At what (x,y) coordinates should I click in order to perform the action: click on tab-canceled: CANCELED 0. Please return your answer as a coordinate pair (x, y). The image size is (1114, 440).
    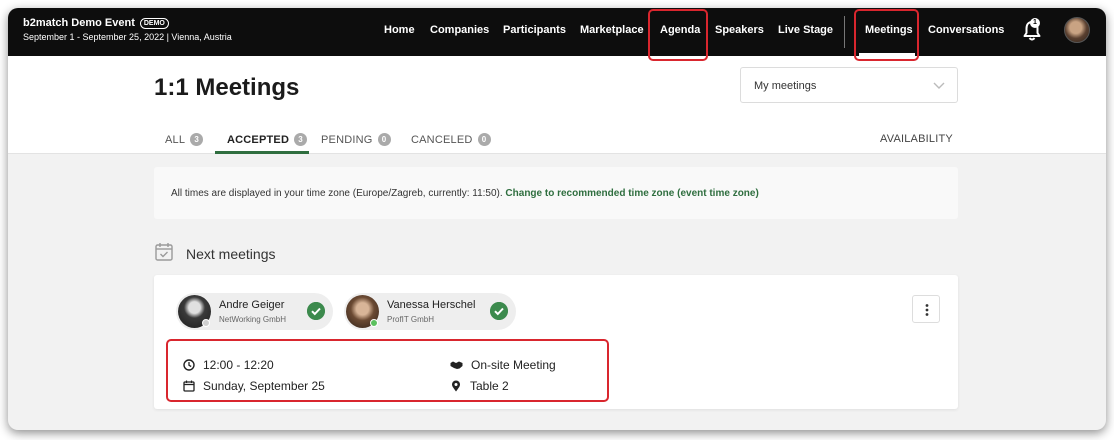
    Looking at the image, I should click on (451, 139).